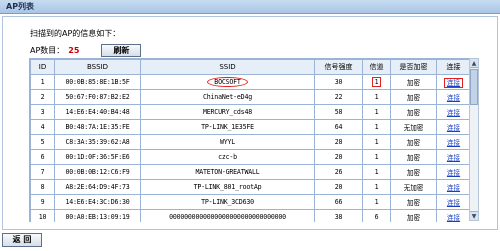 Image resolution: width=500 pixels, height=251 pixels. What do you see at coordinates (42, 215) in the screenshot?
I see `cell-id: 10` at bounding box center [42, 215].